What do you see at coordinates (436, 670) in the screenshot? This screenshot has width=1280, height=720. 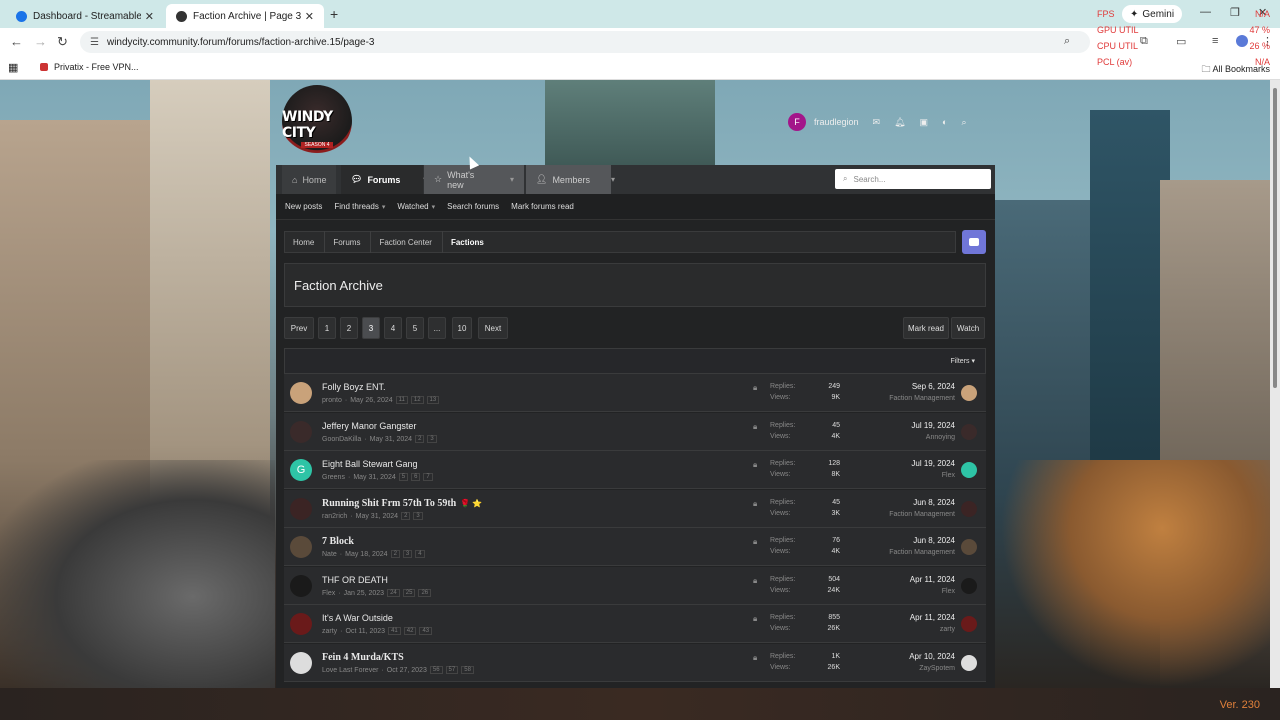 I see `thread-page-link: 56` at bounding box center [436, 670].